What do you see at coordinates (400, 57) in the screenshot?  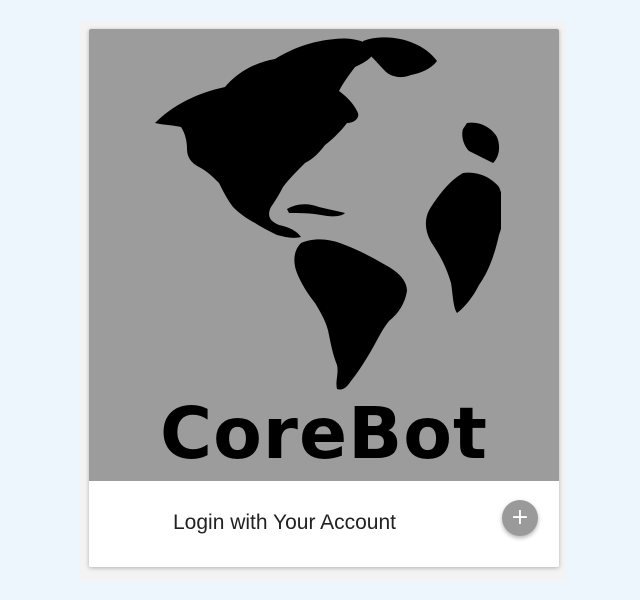 I see `arctic-islands-shape` at bounding box center [400, 57].